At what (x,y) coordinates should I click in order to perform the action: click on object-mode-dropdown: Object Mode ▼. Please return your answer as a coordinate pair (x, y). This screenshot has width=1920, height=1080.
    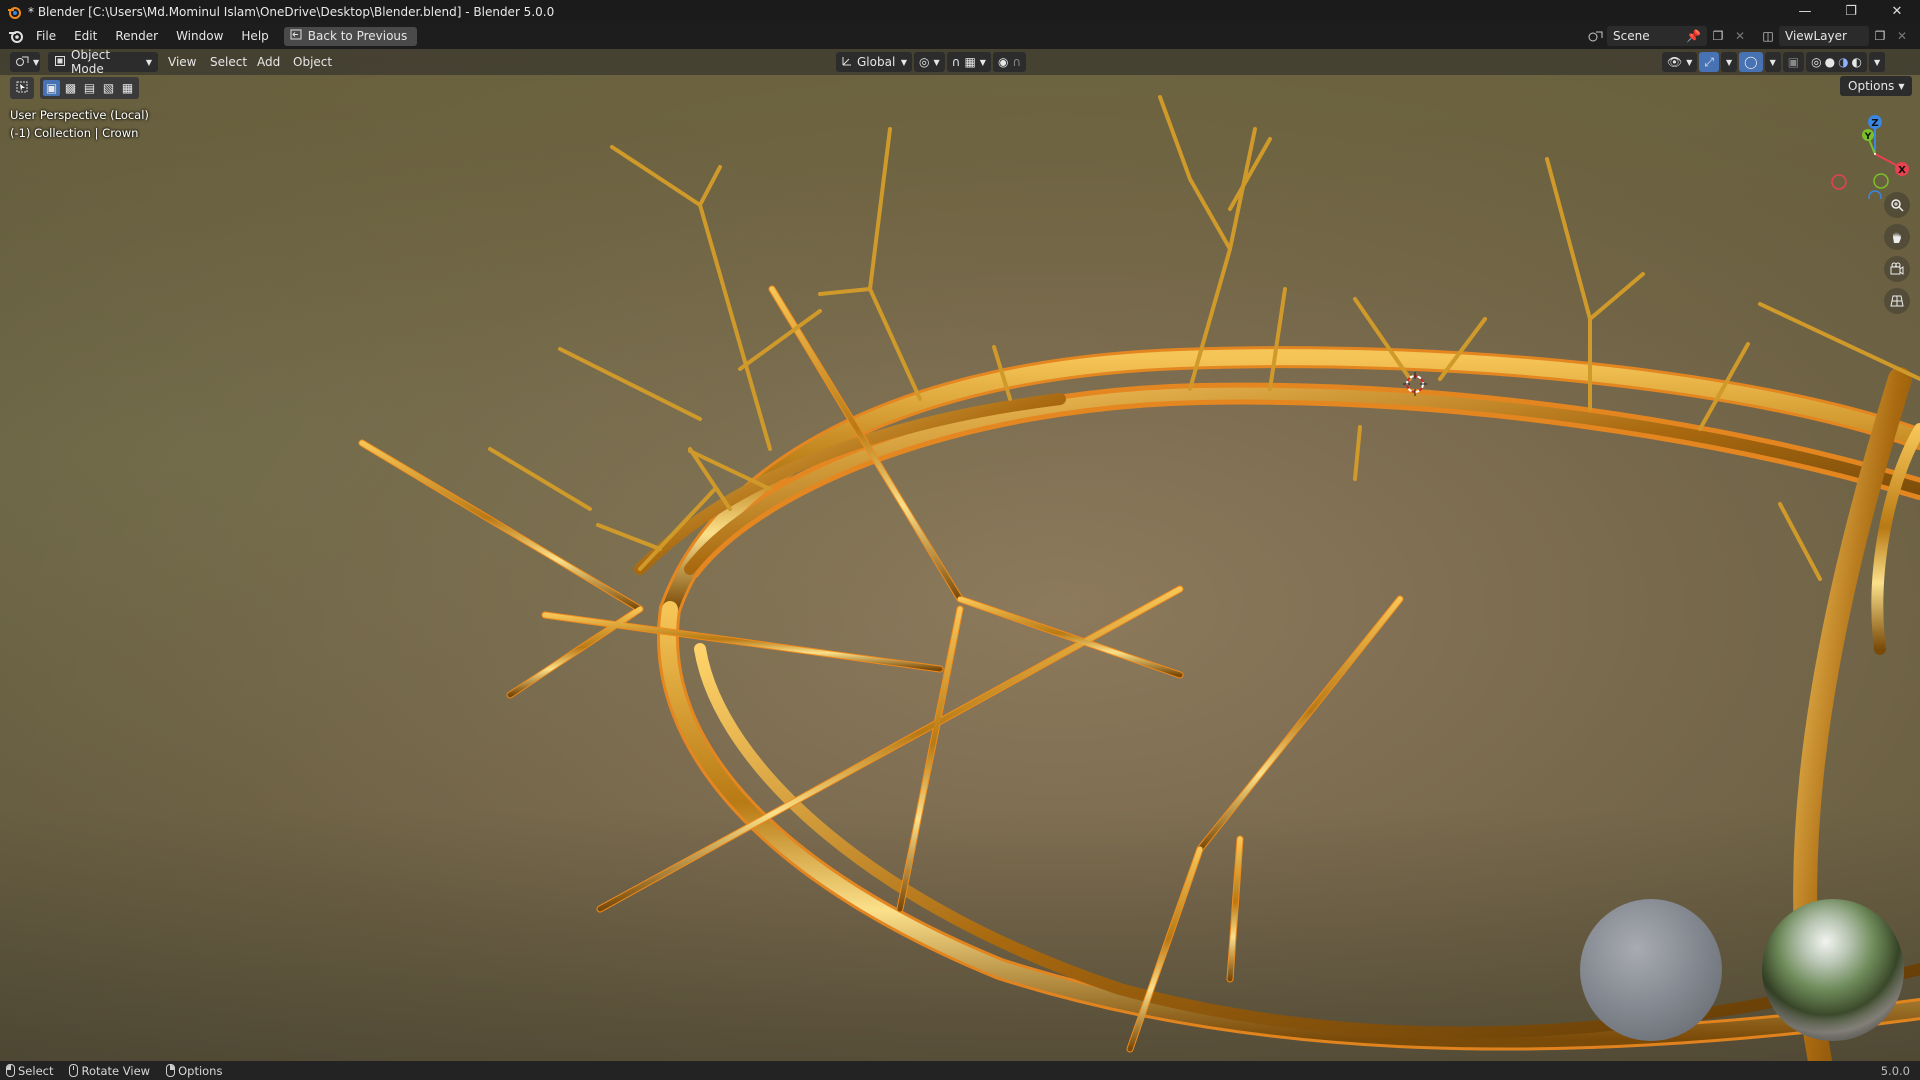
    Looking at the image, I should click on (103, 62).